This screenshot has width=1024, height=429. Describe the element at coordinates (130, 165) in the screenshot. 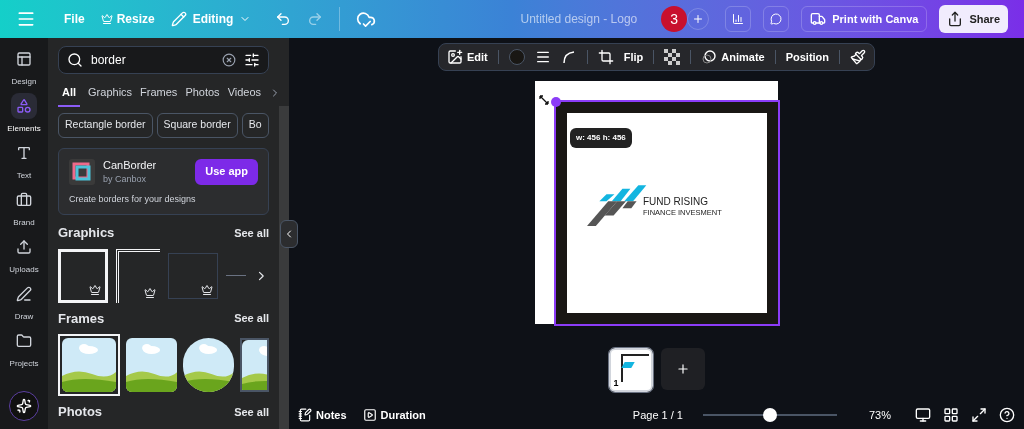

I see `app-name: CanBorder` at that location.